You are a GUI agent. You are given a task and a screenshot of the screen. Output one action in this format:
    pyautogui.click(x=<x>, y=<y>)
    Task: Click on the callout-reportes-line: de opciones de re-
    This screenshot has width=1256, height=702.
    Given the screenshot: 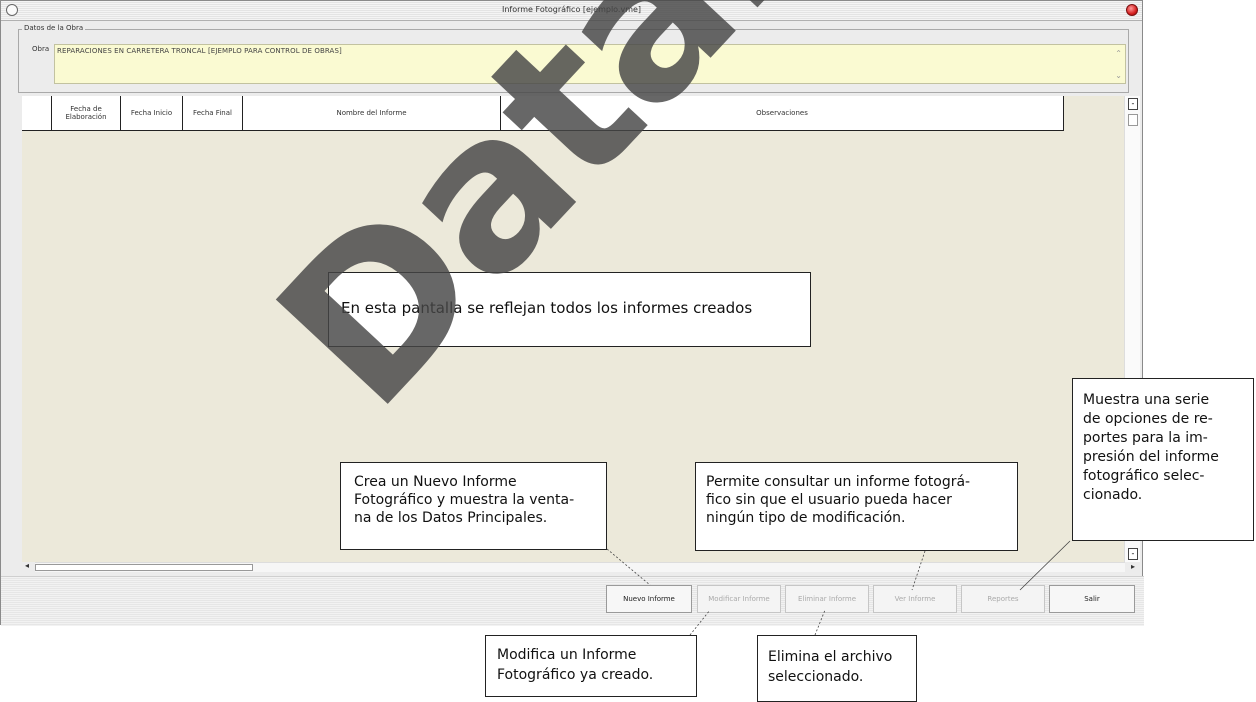 What is the action you would take?
    pyautogui.click(x=1148, y=419)
    